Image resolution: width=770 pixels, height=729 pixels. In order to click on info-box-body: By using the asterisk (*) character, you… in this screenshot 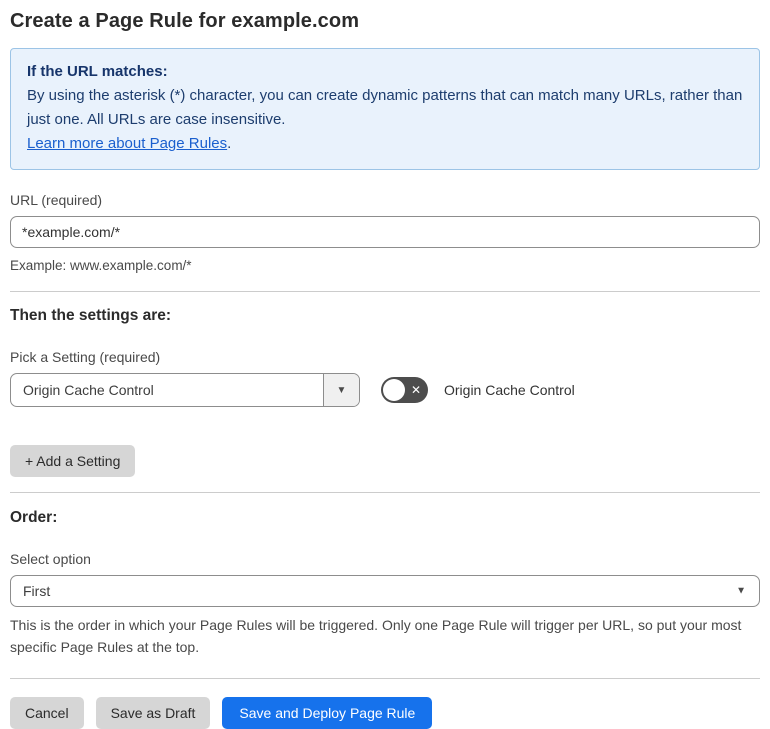, I will do `click(385, 107)`.